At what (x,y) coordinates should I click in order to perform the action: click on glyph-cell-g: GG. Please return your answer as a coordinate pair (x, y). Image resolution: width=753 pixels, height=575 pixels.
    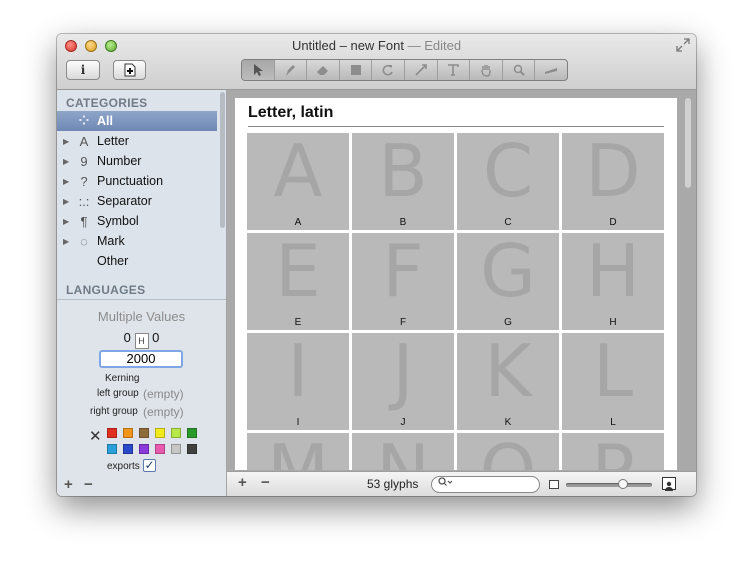
    Looking at the image, I should click on (508, 279).